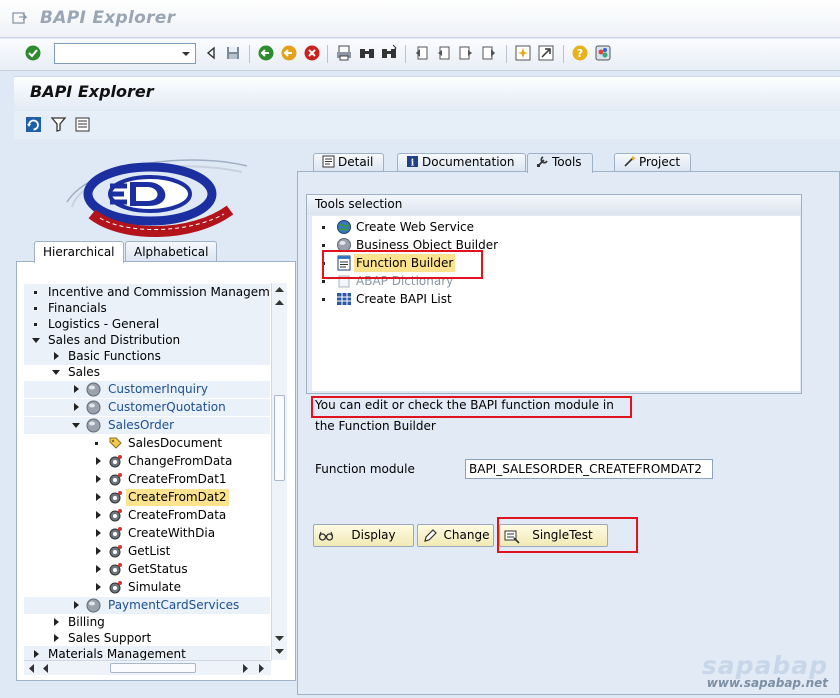 Image resolution: width=840 pixels, height=698 pixels. I want to click on first-page-icon, so click(422, 53).